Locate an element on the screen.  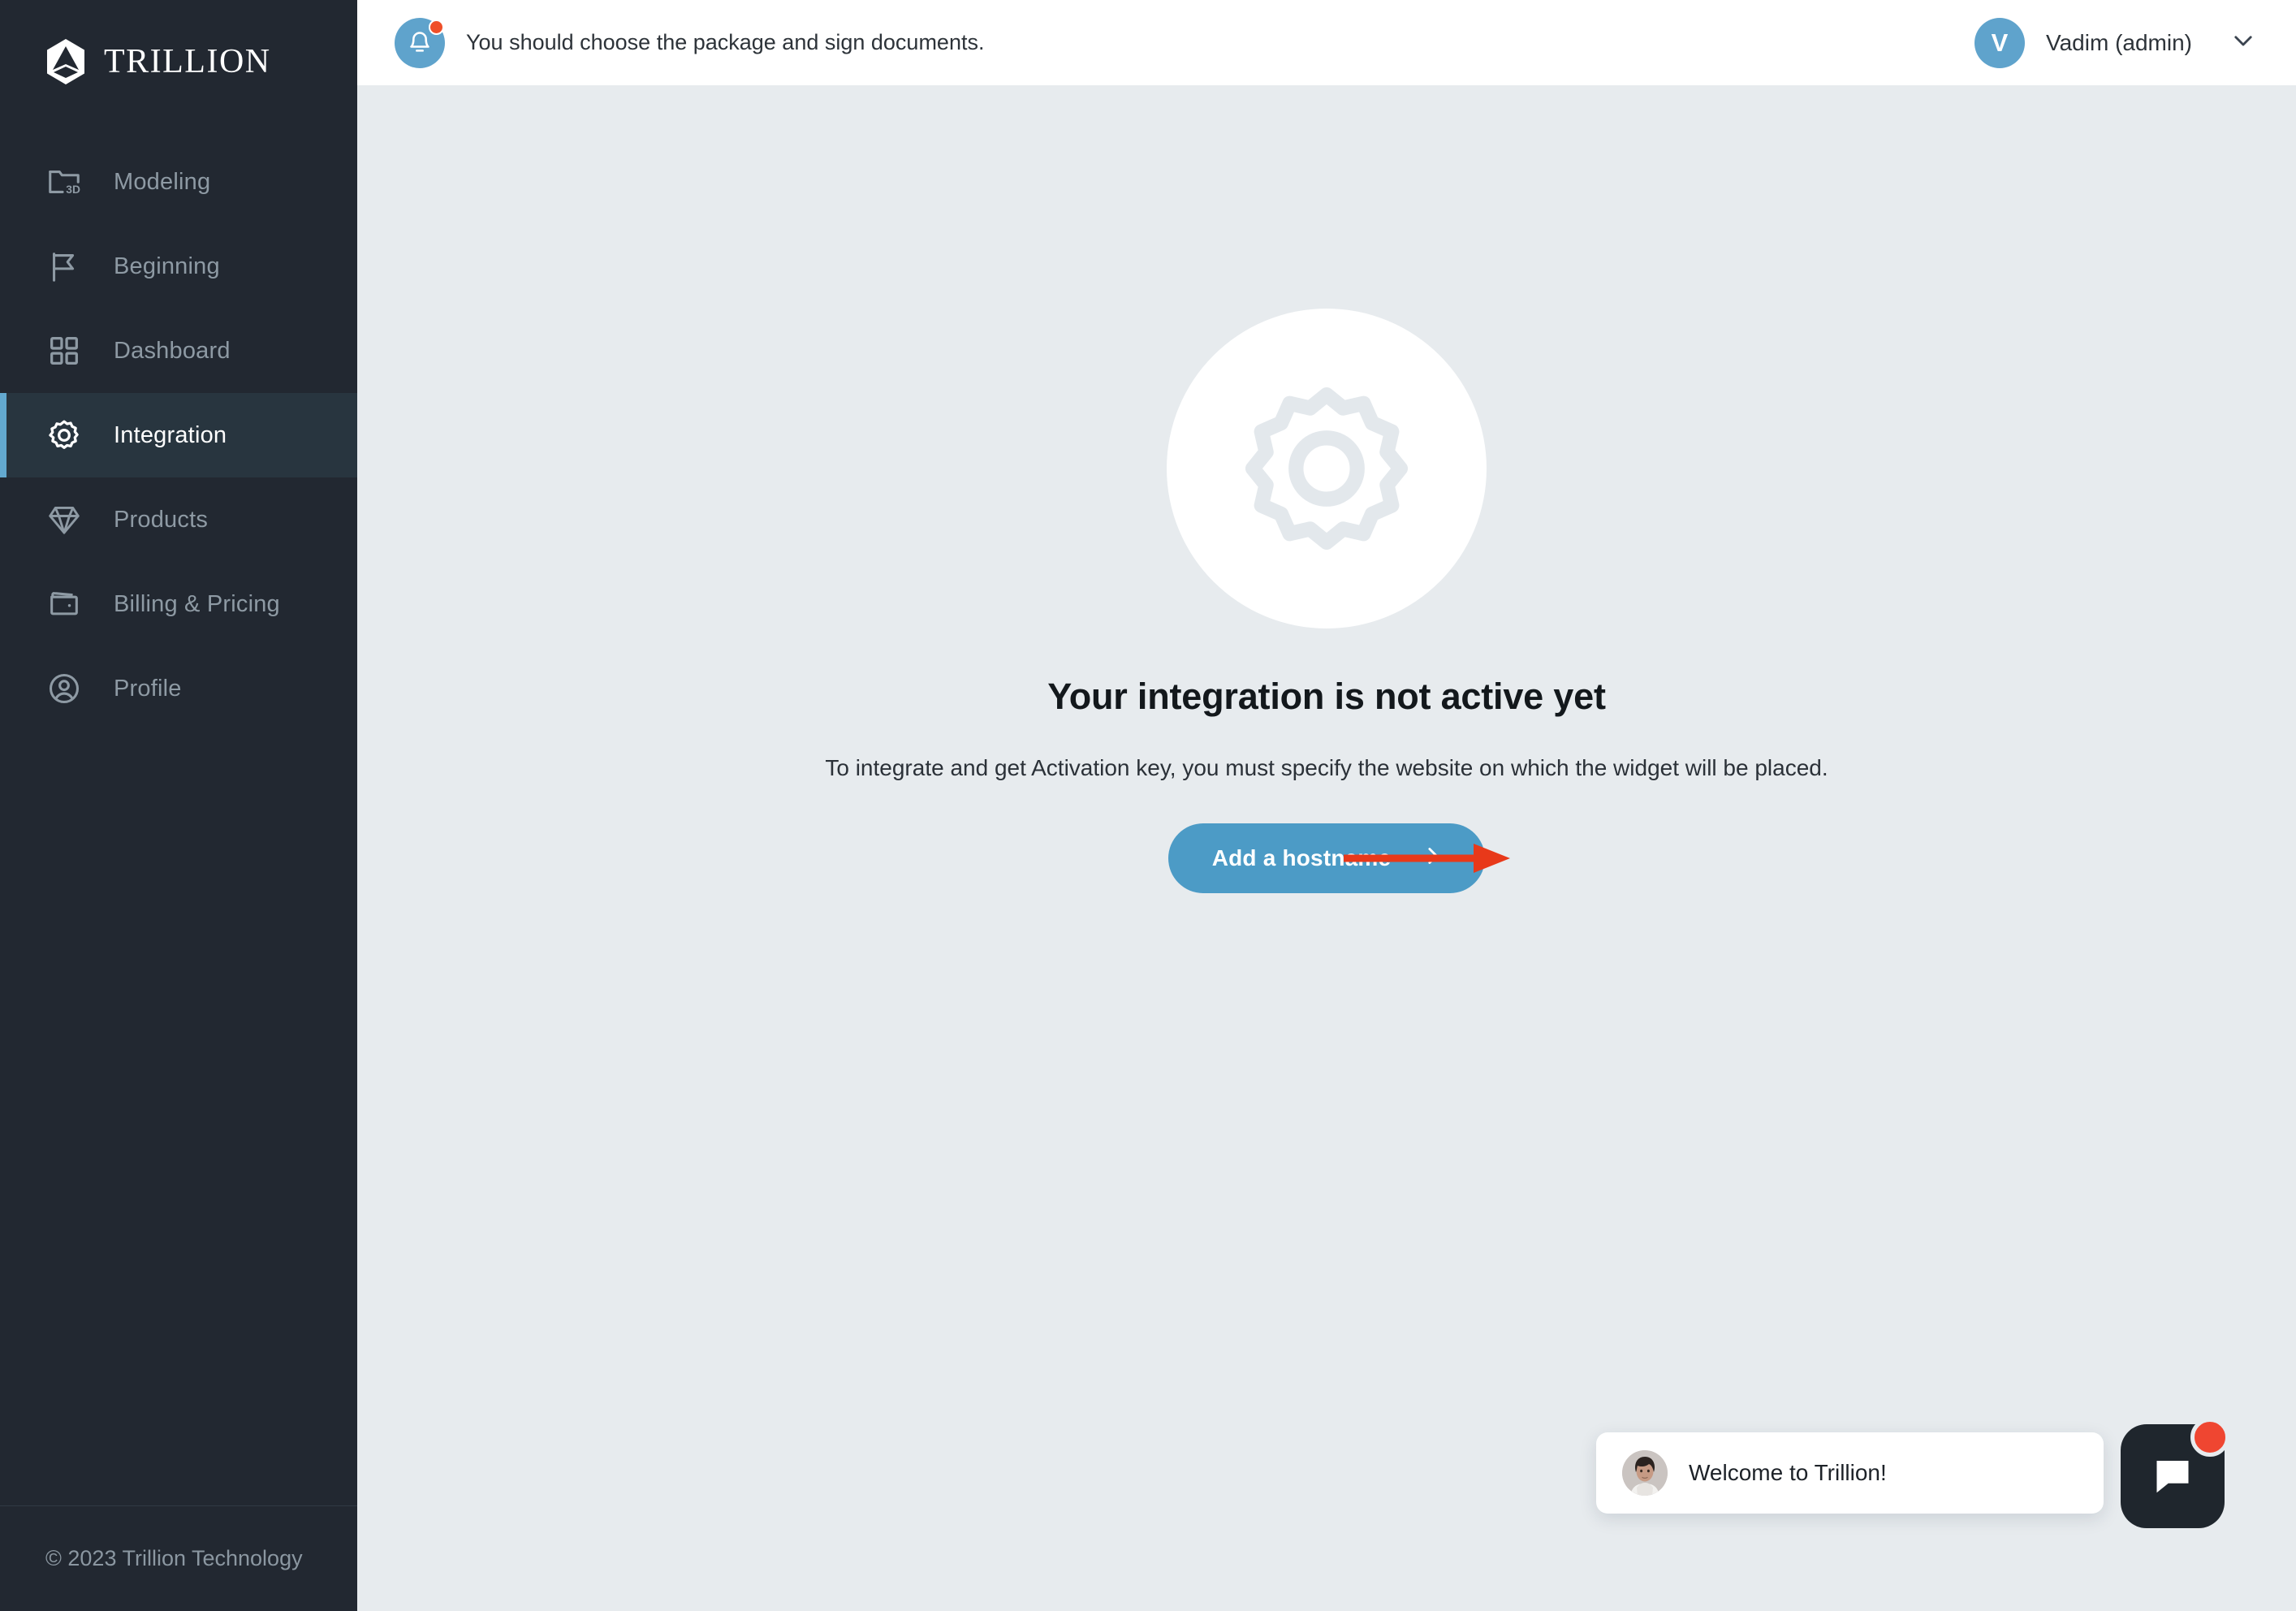
folder-3d-icon: 3D is located at coordinates (64, 182).